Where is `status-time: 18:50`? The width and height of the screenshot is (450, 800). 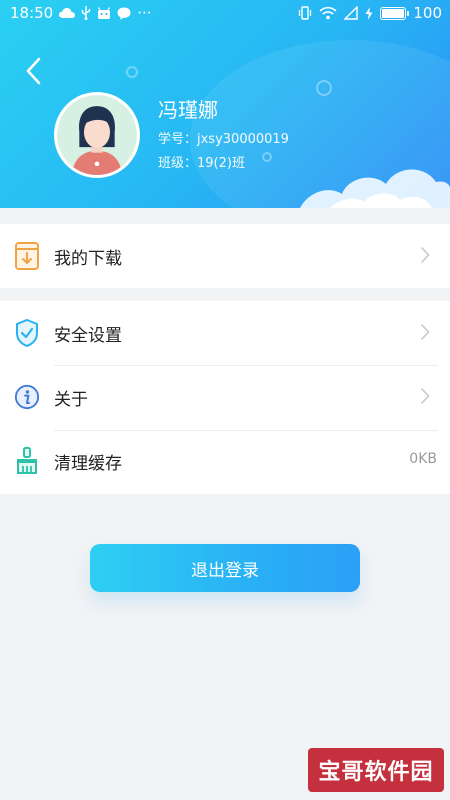 status-time: 18:50 is located at coordinates (32, 13).